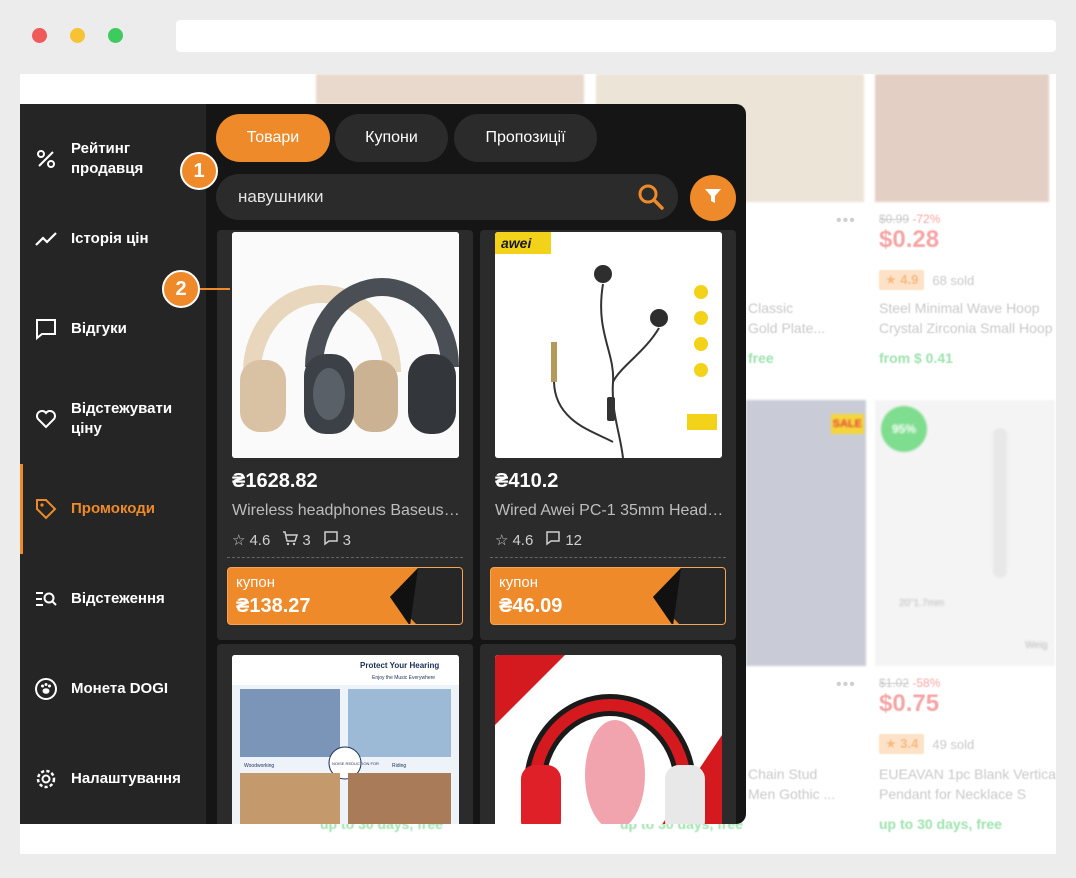 Image resolution: width=1076 pixels, height=878 pixels. I want to click on product-card, so click(608, 734).